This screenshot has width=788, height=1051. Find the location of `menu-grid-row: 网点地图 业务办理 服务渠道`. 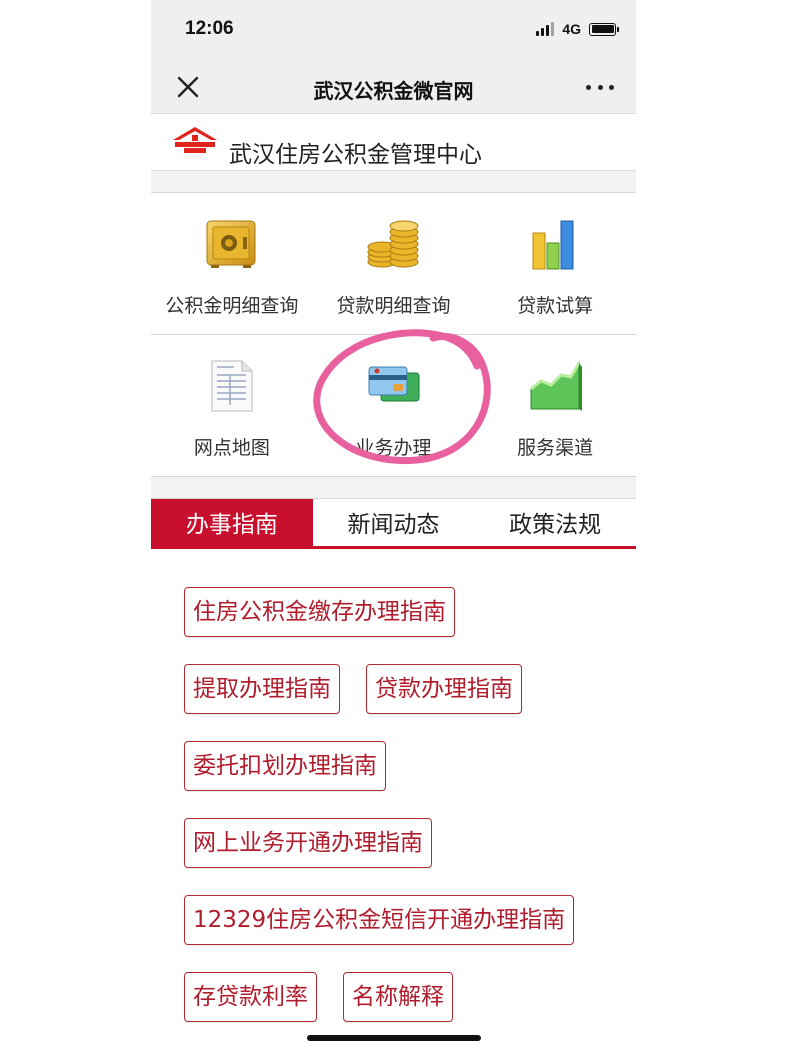

menu-grid-row: 网点地图 业务办理 服务渠道 is located at coordinates (393, 406).